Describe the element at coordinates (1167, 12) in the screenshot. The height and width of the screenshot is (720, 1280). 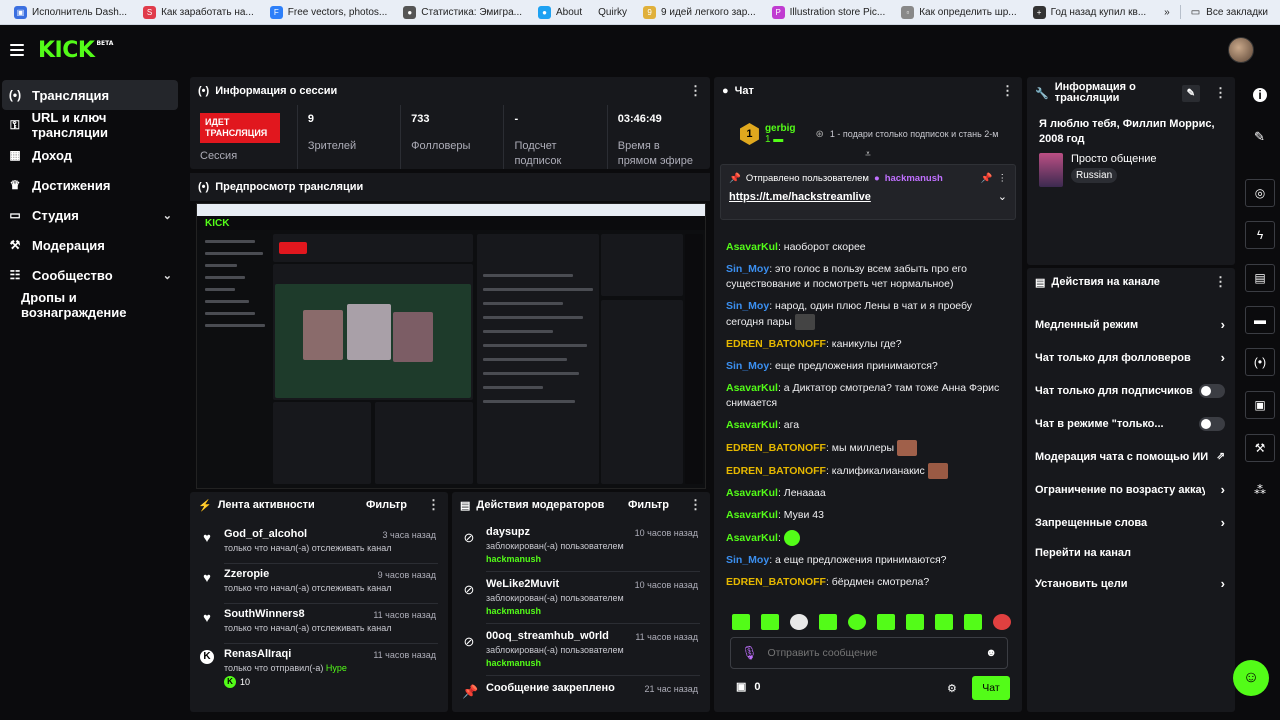
I see `chevron-right-icon: »` at that location.